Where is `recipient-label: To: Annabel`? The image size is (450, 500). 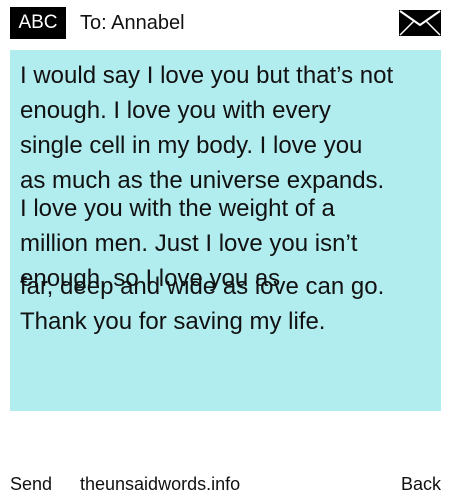 recipient-label: To: Annabel is located at coordinates (132, 23).